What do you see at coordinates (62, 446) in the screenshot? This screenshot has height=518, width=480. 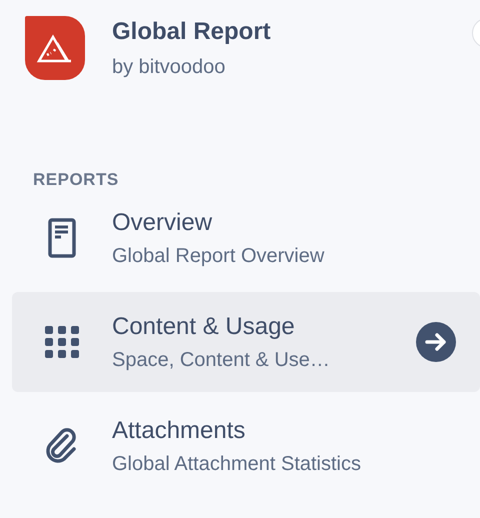 I see `paperclip-icon` at bounding box center [62, 446].